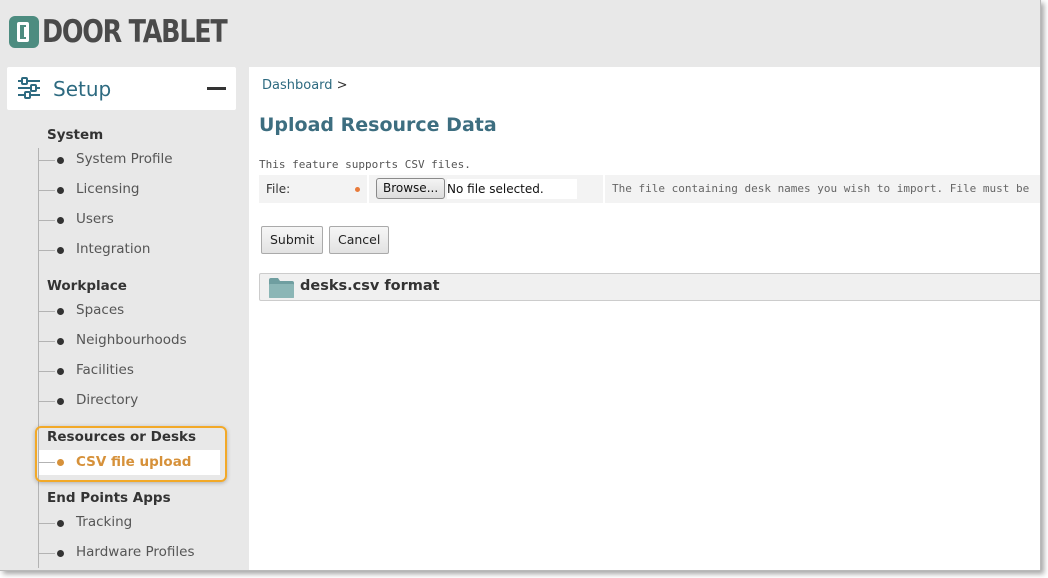  Describe the element at coordinates (378, 125) in the screenshot. I see `page-title: Upload Resource Data` at that location.